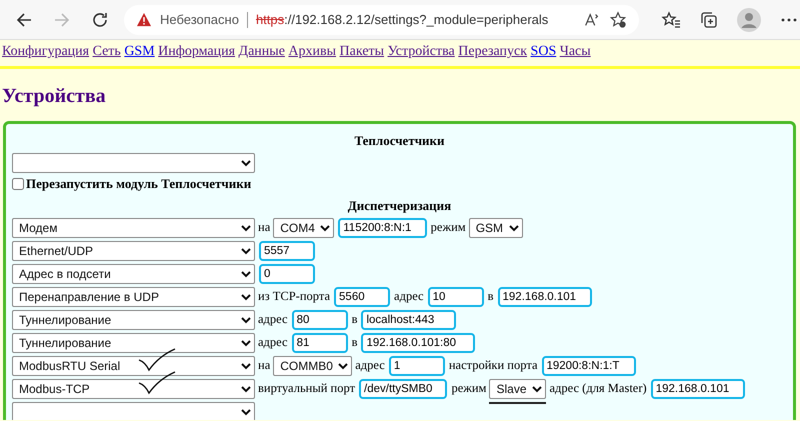 The width and height of the screenshot is (800, 421). Describe the element at coordinates (133, 250) in the screenshot. I see `device-dropdown: Ethernet/UDP` at that location.